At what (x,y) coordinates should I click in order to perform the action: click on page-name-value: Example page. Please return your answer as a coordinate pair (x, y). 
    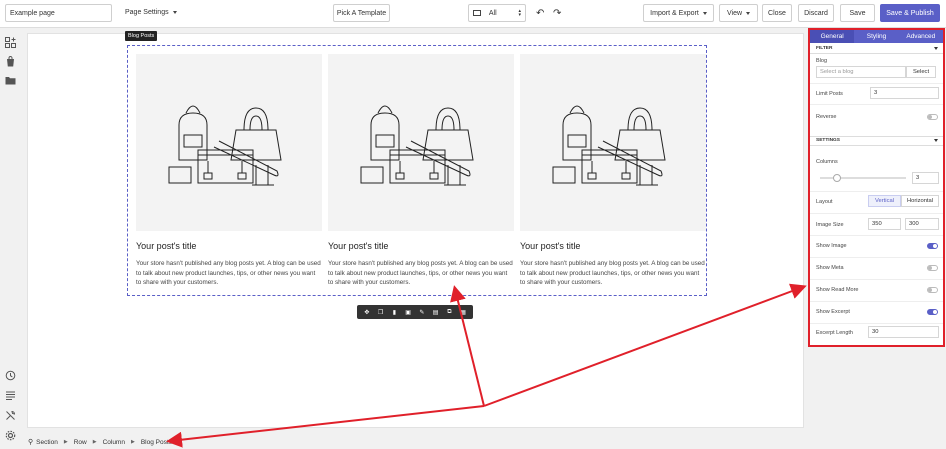
    Looking at the image, I should click on (32, 13).